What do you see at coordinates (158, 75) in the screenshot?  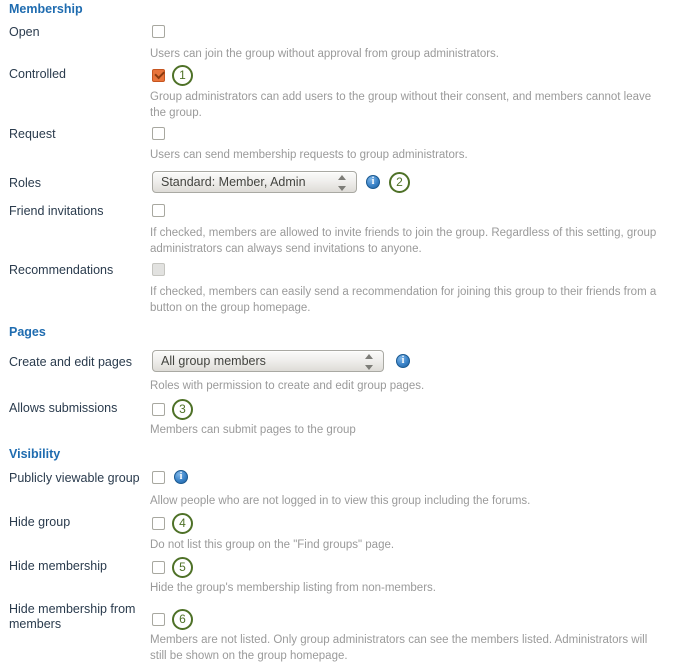 I see `checkbox-controlled` at bounding box center [158, 75].